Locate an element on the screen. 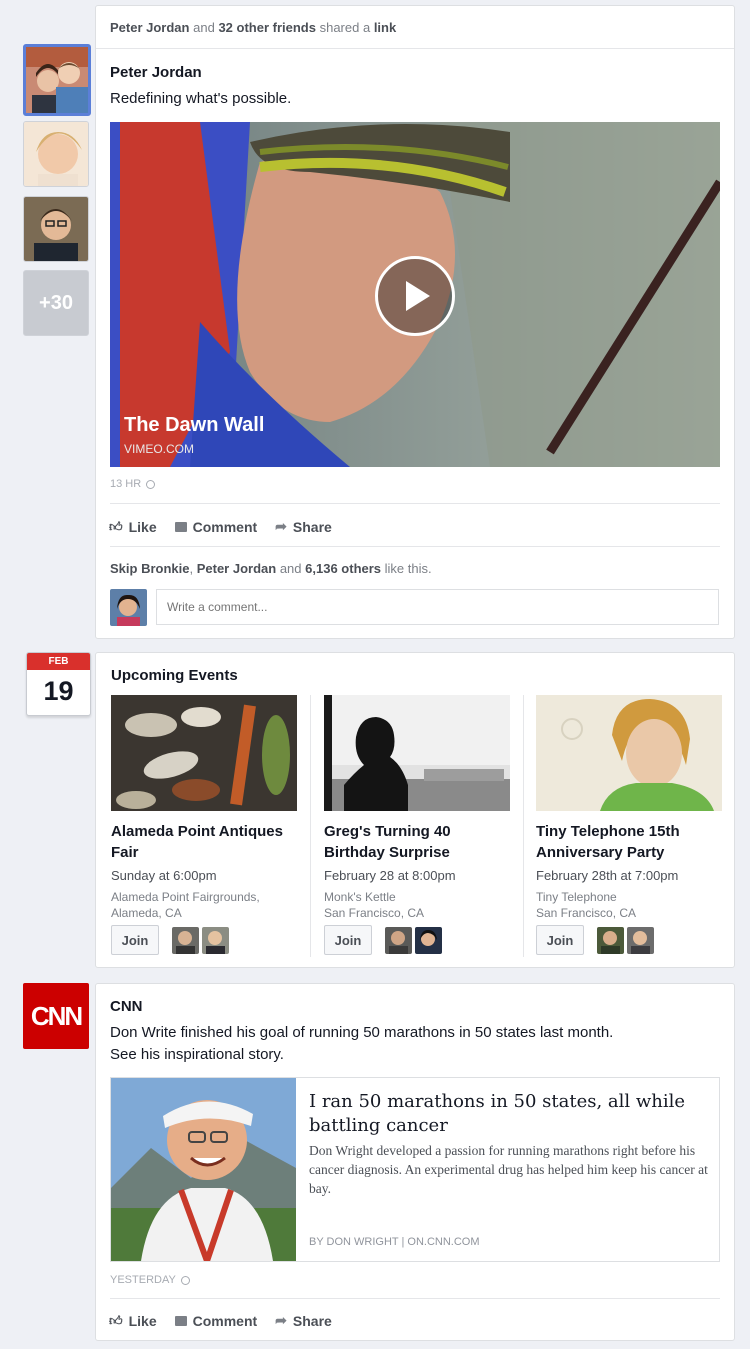 The image size is (750, 1349). event-time: February 28 at 8:00pm is located at coordinates (390, 875).